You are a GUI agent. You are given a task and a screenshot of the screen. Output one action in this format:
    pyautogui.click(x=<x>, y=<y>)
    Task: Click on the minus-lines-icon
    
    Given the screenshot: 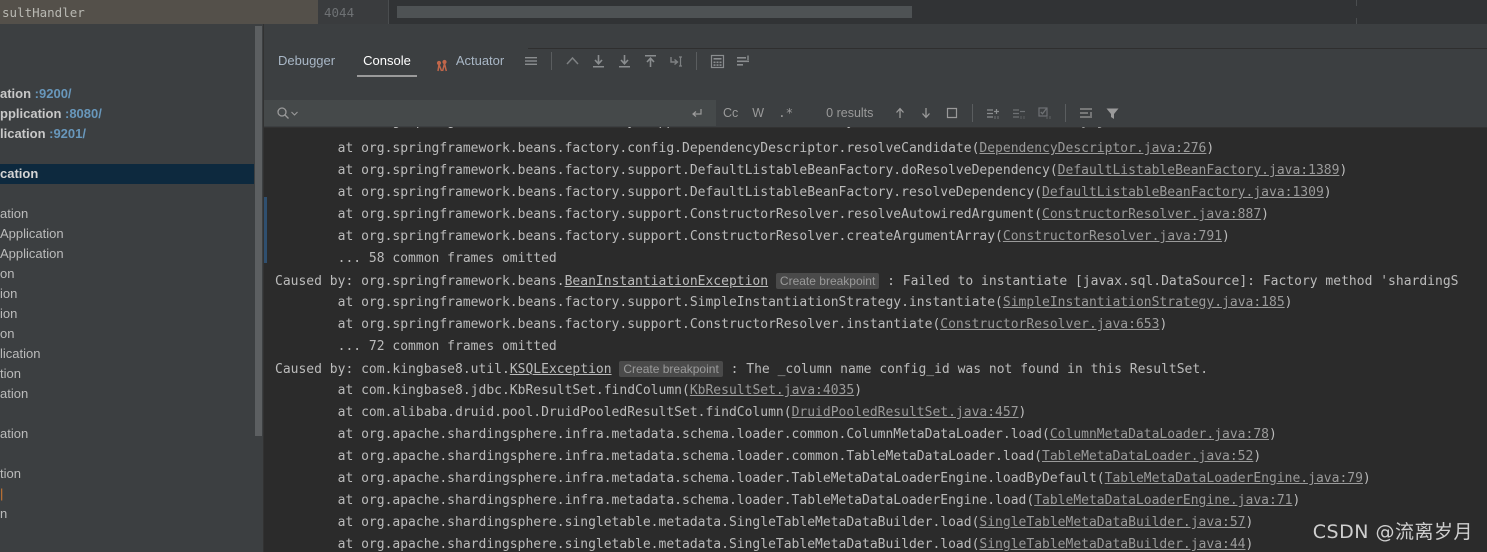 What is the action you would take?
    pyautogui.click(x=1018, y=113)
    